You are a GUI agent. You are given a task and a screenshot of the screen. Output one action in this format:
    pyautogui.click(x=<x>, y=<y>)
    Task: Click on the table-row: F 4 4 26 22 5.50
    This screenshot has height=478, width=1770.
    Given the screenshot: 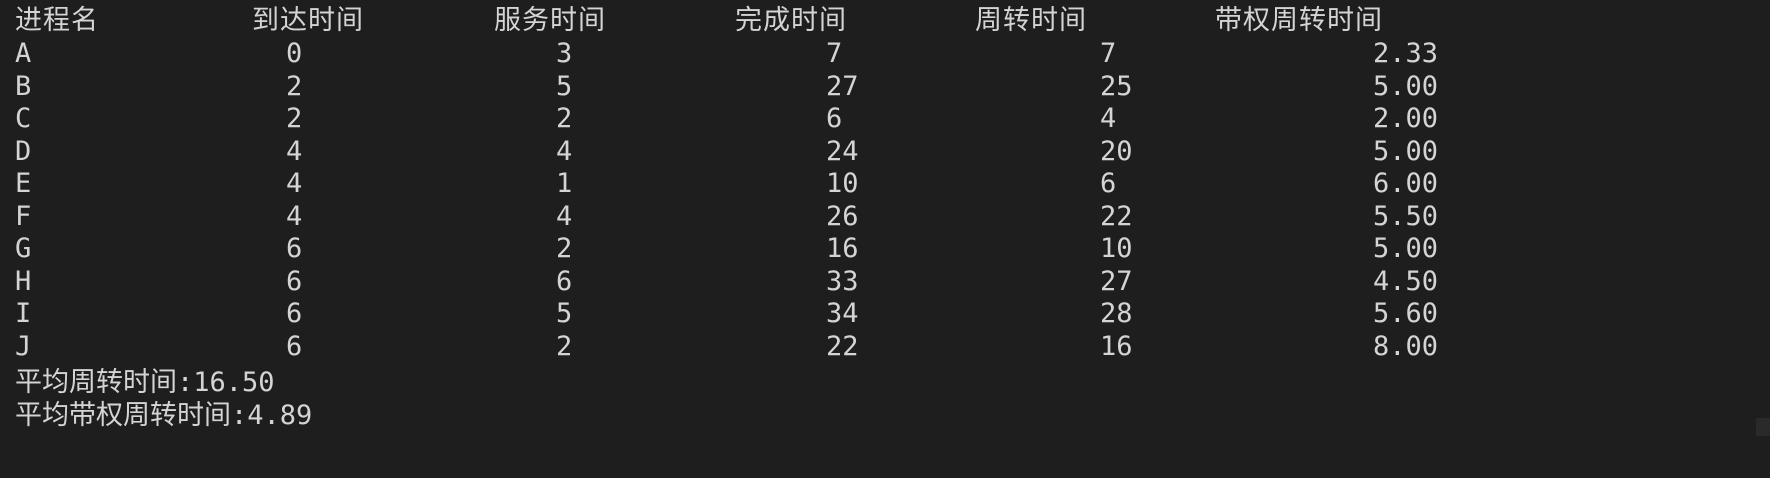 What is the action you would take?
    pyautogui.click(x=885, y=216)
    